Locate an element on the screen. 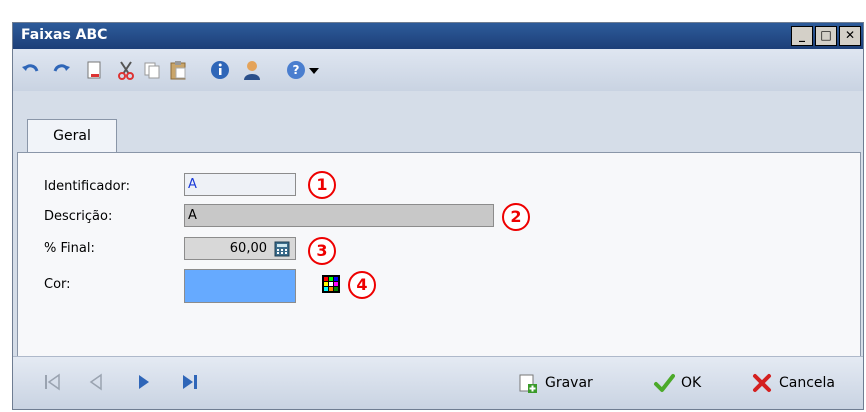 Image resolution: width=866 pixels, height=412 pixels. checkmark-icon is located at coordinates (664, 383).